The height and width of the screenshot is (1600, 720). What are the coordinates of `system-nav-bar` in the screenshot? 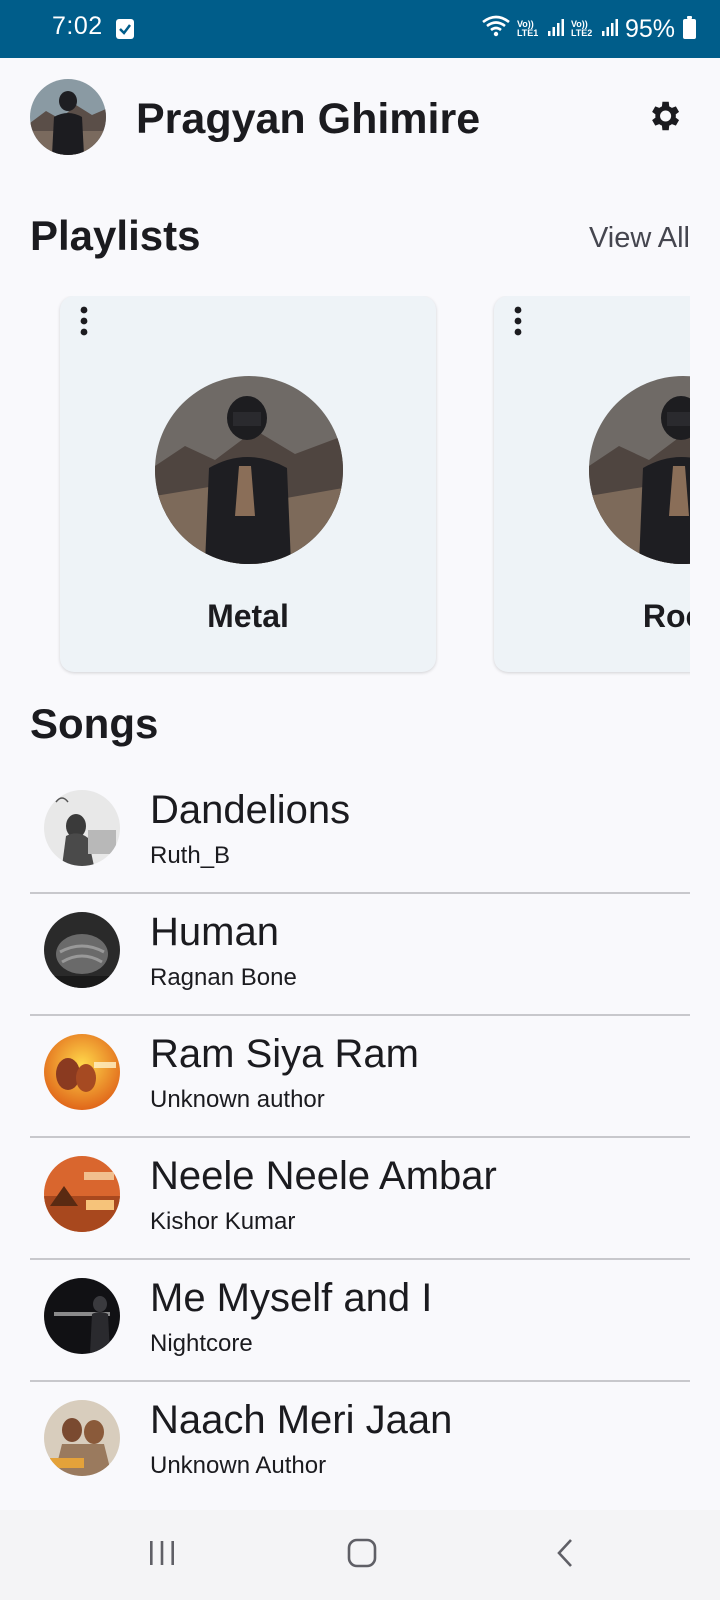 It's located at (360, 1555).